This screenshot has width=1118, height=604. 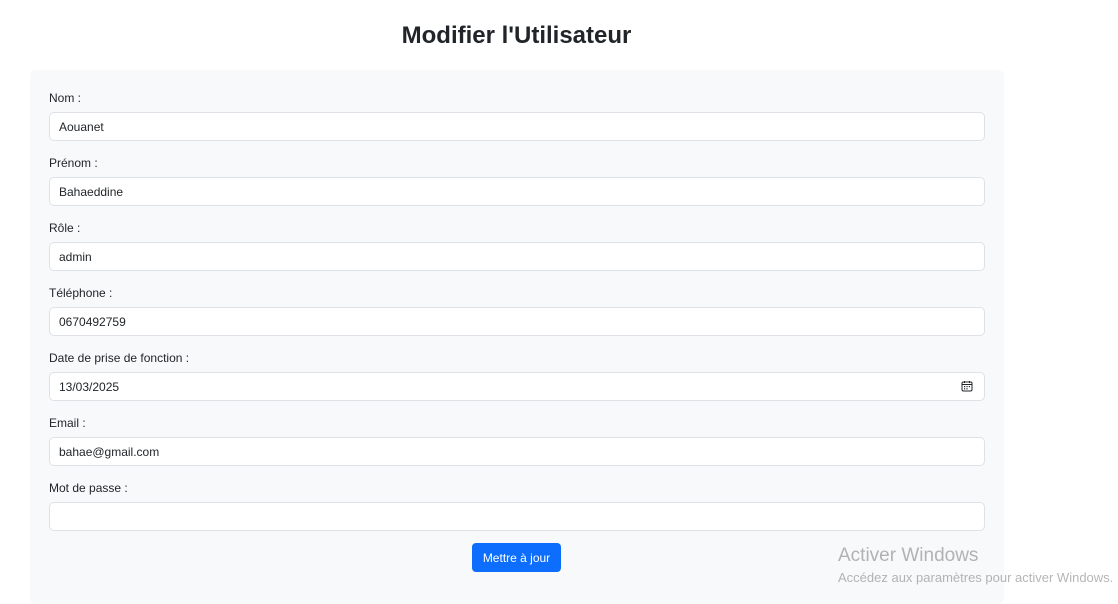 I want to click on prenom-input, so click(x=517, y=191).